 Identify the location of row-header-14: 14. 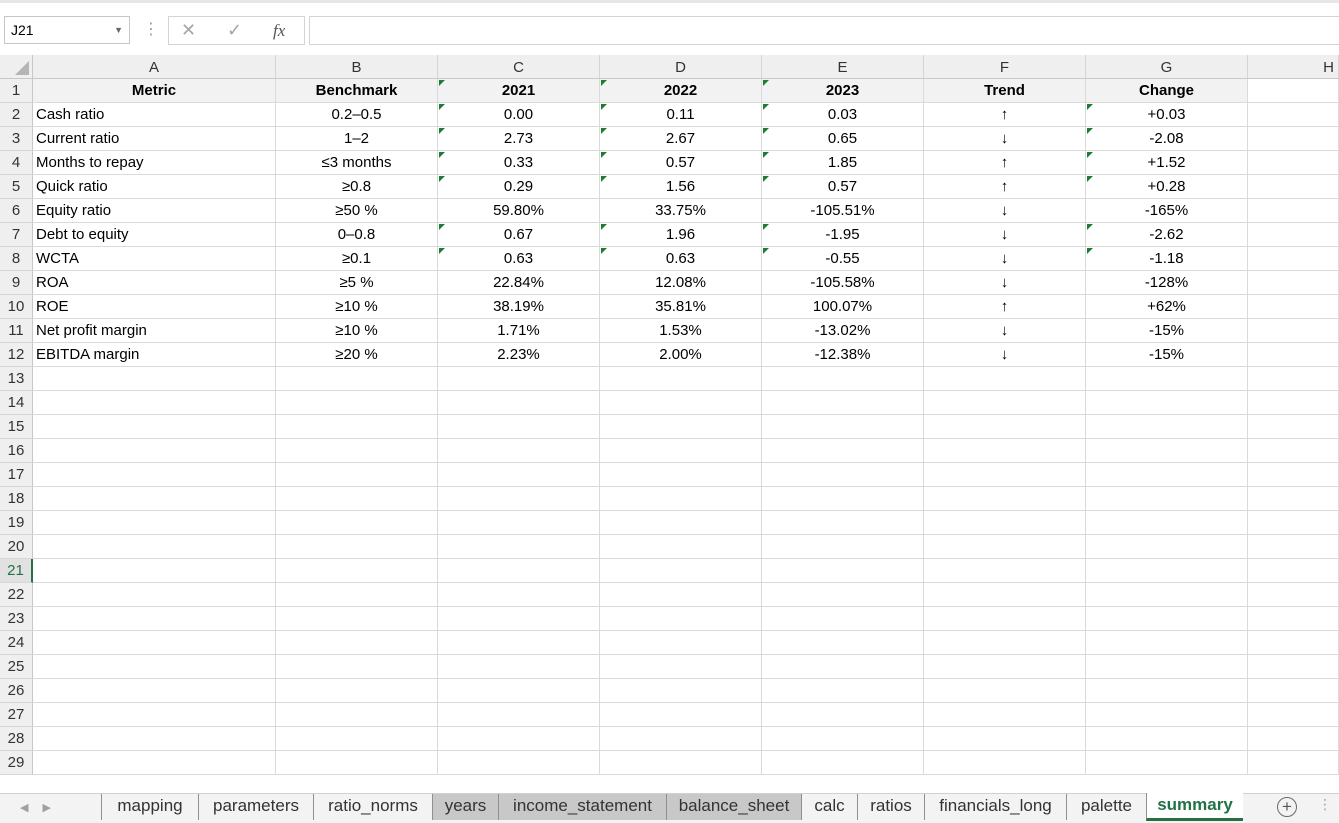
(16, 403).